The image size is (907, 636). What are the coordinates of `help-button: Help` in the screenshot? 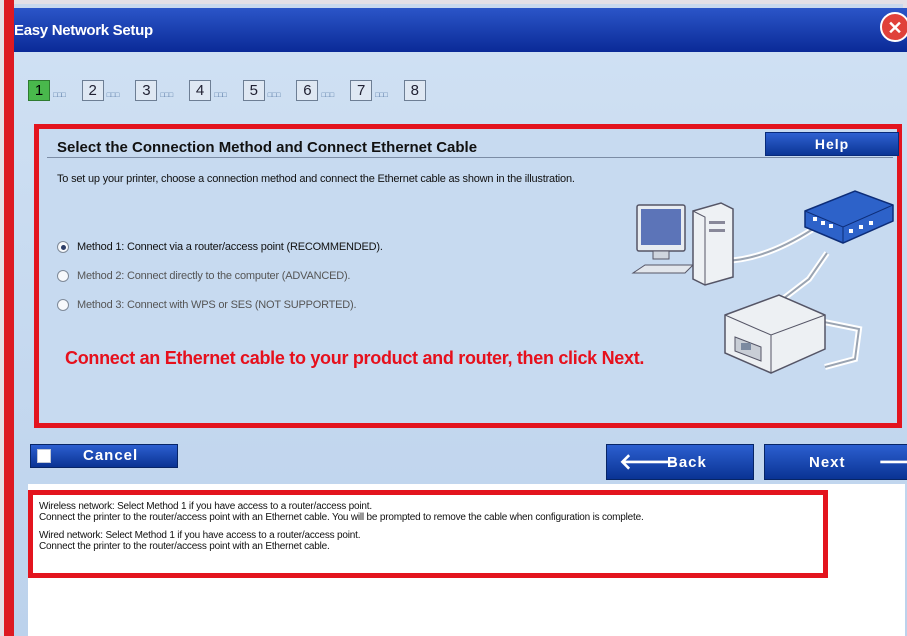 It's located at (832, 144).